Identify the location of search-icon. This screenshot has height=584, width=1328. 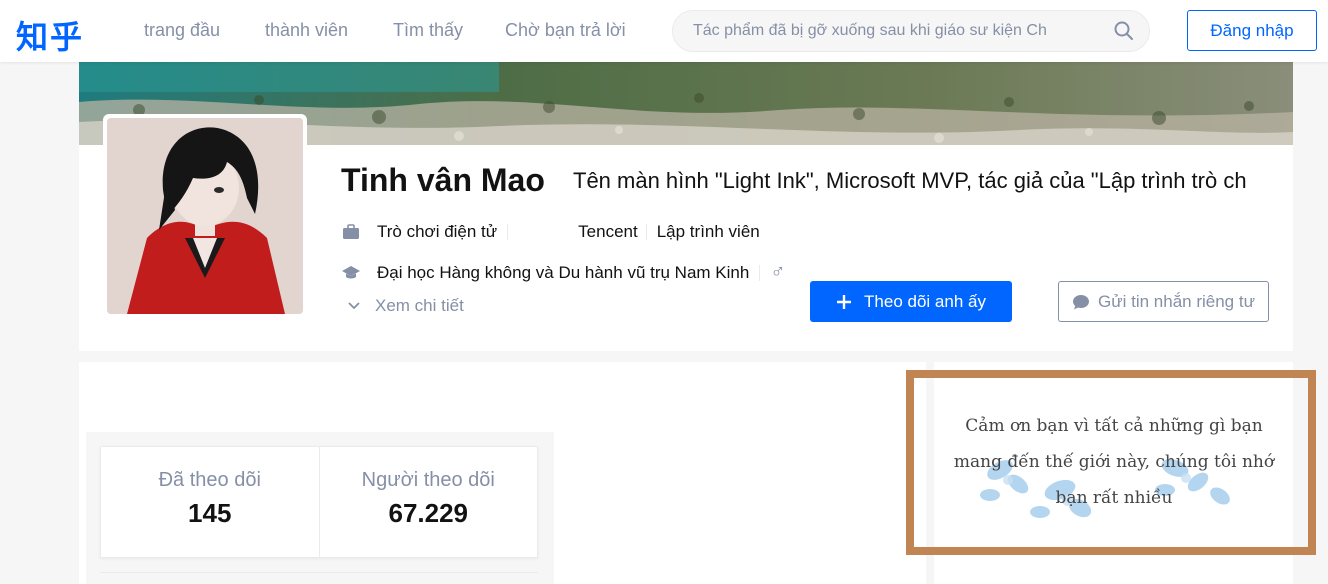
(1124, 31).